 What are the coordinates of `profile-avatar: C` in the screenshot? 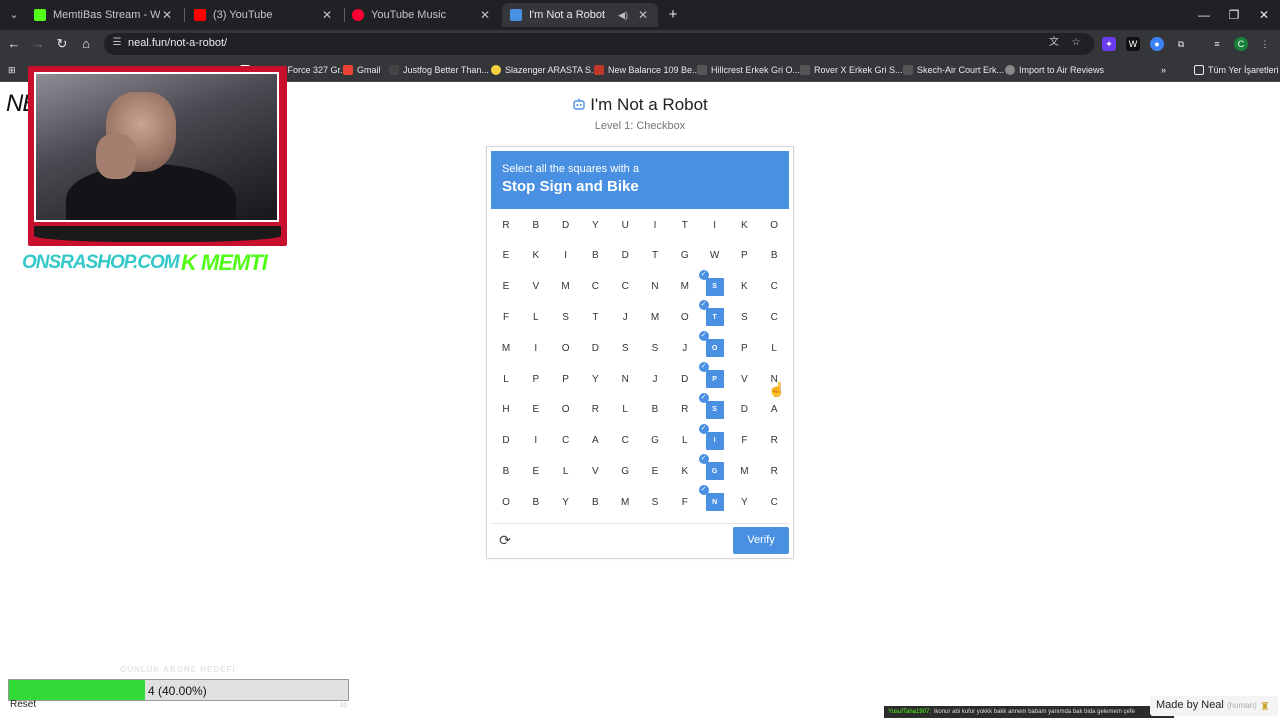 It's located at (1241, 44).